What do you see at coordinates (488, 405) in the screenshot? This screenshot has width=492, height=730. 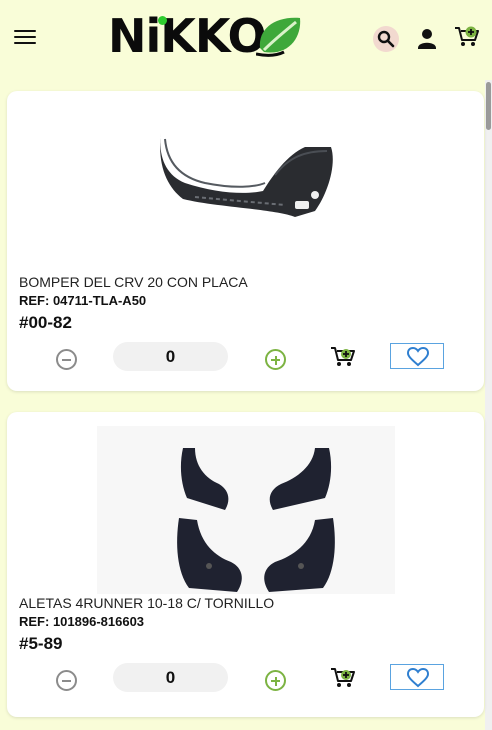 I see `scrollbar` at bounding box center [488, 405].